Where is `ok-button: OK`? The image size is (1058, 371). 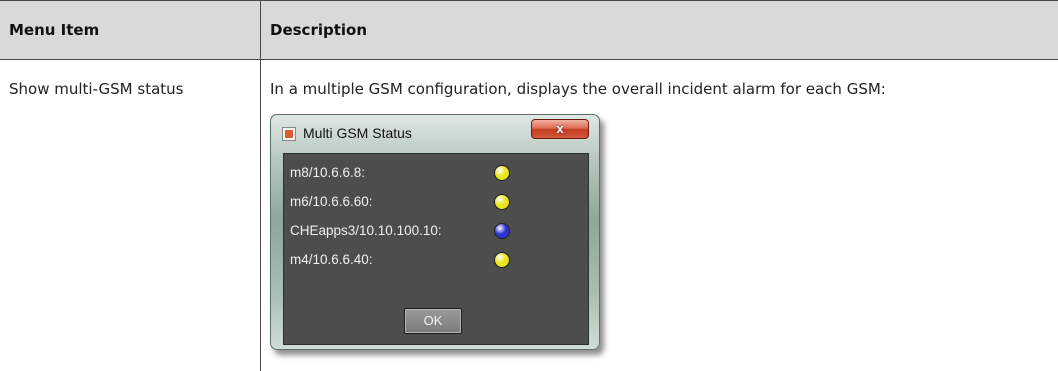 ok-button: OK is located at coordinates (433, 321).